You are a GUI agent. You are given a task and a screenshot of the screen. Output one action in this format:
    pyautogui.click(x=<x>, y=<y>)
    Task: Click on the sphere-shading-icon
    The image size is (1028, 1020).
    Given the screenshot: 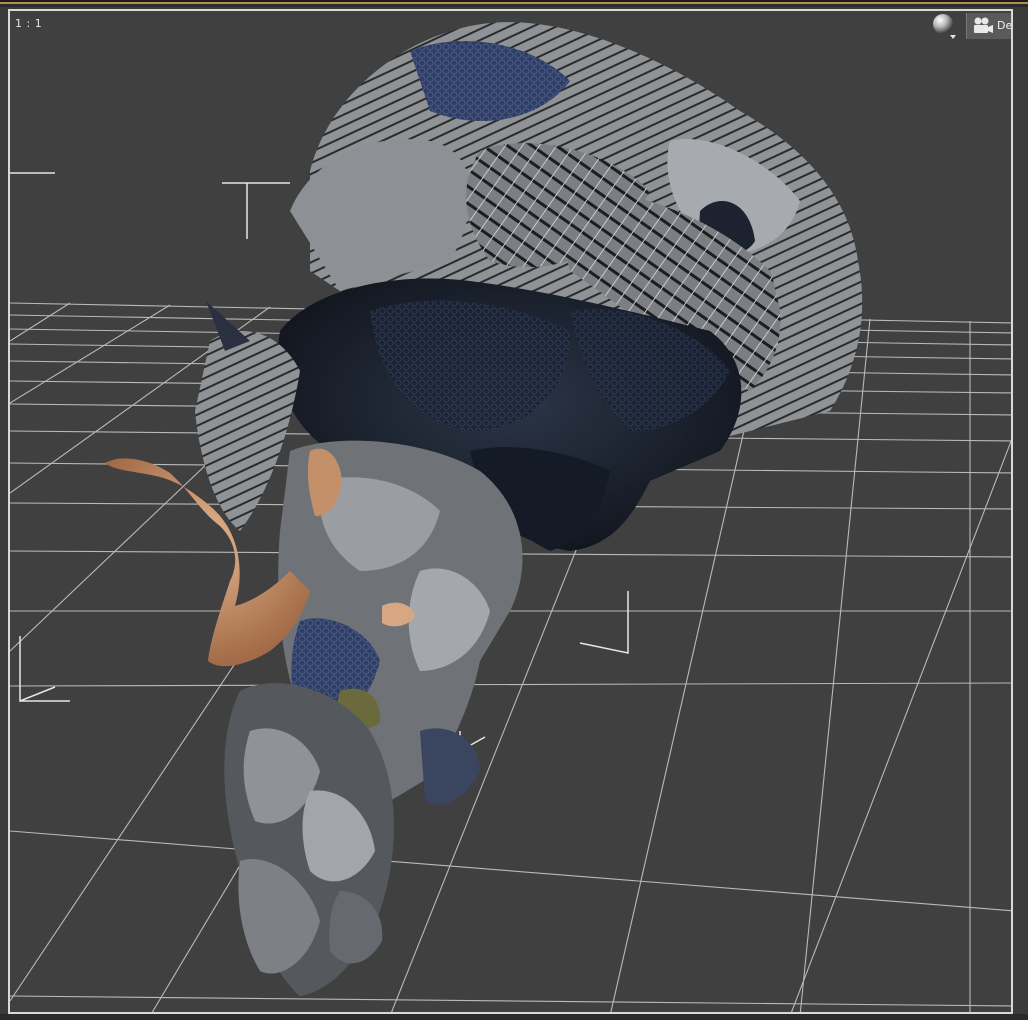 What is the action you would take?
    pyautogui.click(x=944, y=26)
    